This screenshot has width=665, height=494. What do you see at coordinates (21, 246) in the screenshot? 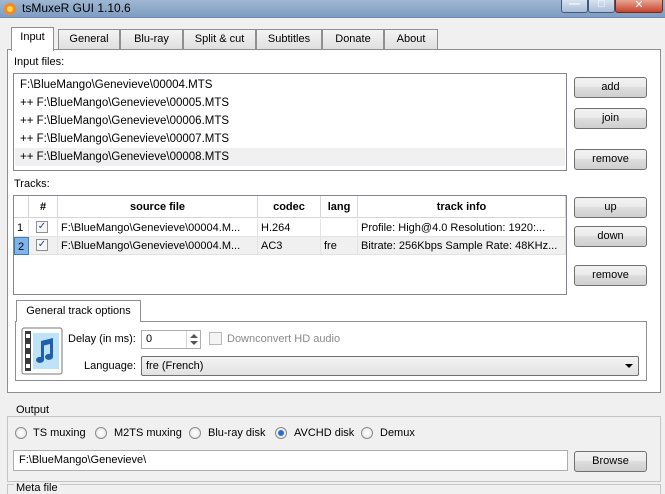
I see `row-number-selected: 2` at bounding box center [21, 246].